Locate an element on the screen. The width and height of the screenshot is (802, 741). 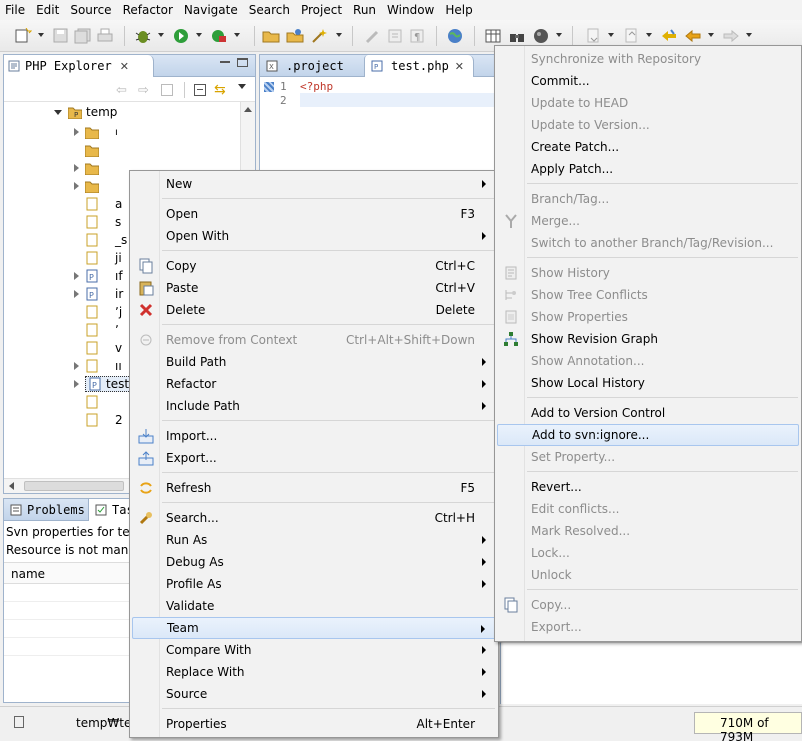
menu-window: Window is located at coordinates (411, 10).